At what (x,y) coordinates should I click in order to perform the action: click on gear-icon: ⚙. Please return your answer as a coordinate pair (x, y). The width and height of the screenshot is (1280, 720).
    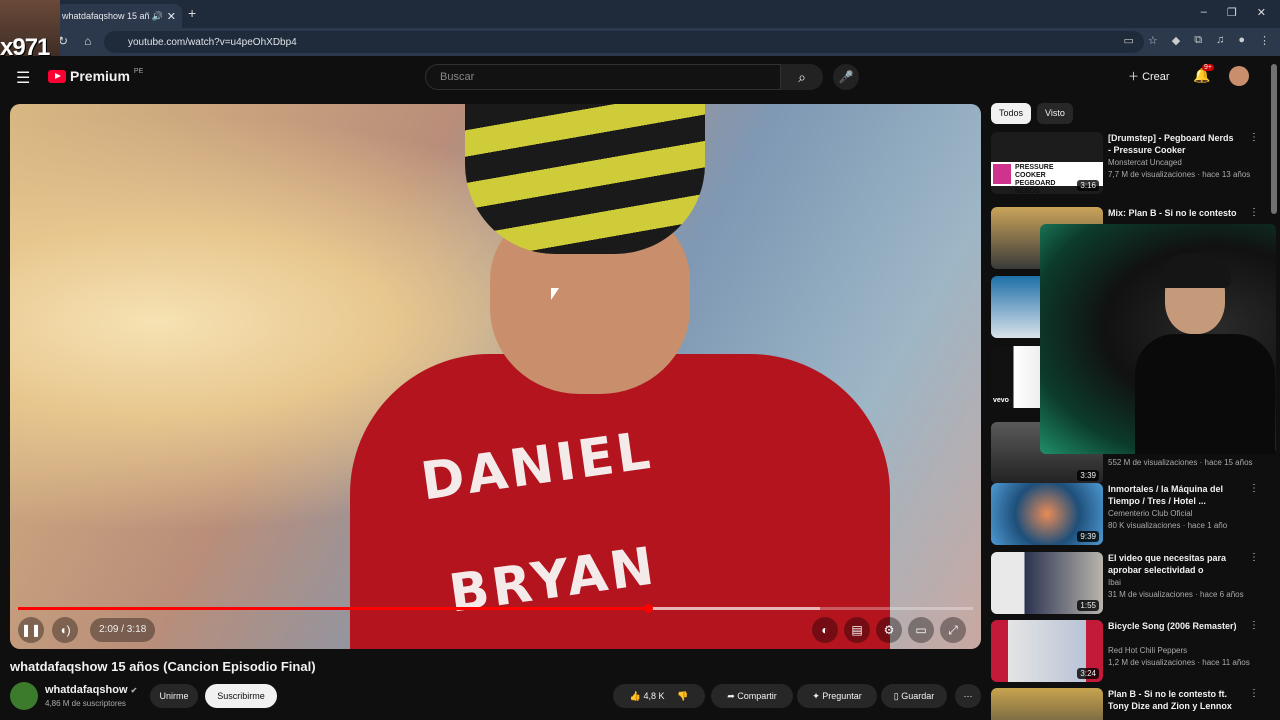
    Looking at the image, I should click on (889, 630).